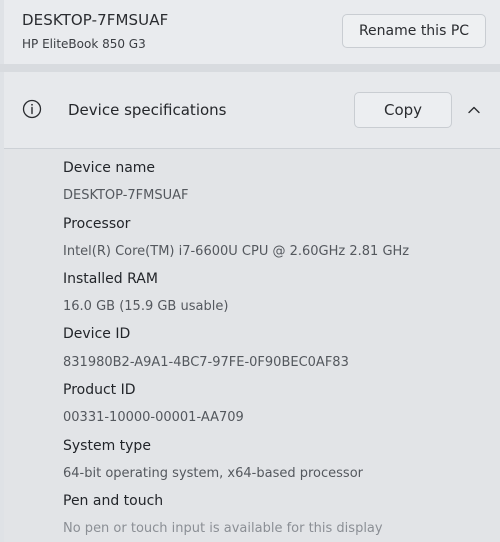  What do you see at coordinates (32, 109) in the screenshot?
I see `info-icon` at bounding box center [32, 109].